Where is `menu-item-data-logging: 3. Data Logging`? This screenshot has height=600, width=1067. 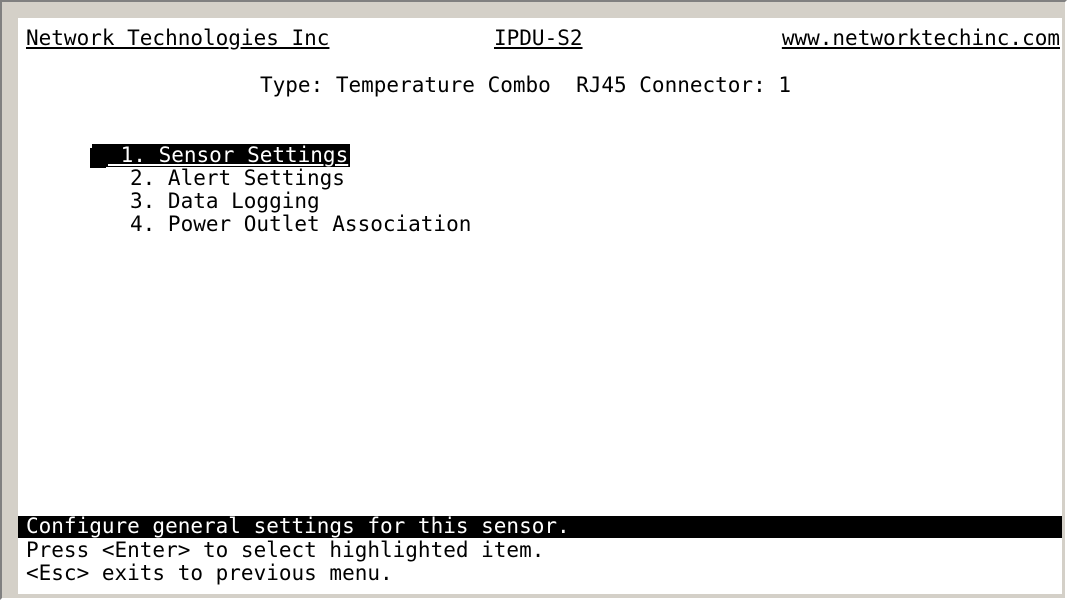
menu-item-data-logging: 3. Data Logging is located at coordinates (225, 201).